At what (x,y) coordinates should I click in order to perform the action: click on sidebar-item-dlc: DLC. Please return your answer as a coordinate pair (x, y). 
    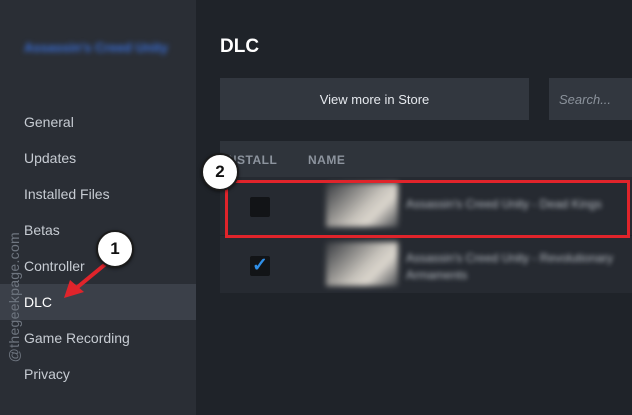
    Looking at the image, I should click on (98, 302).